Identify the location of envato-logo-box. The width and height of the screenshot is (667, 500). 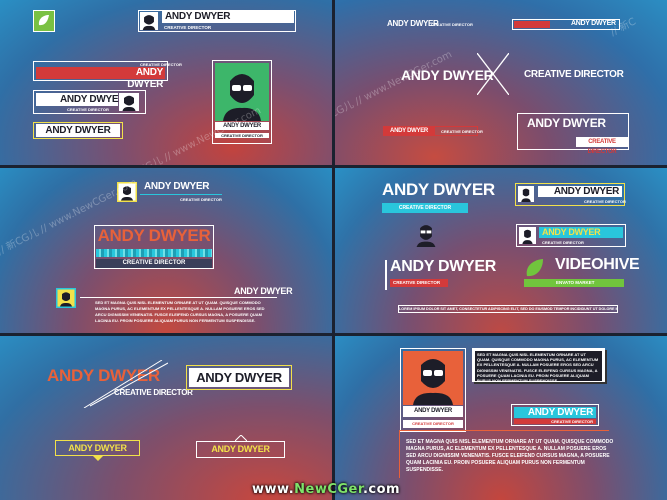
(44, 21).